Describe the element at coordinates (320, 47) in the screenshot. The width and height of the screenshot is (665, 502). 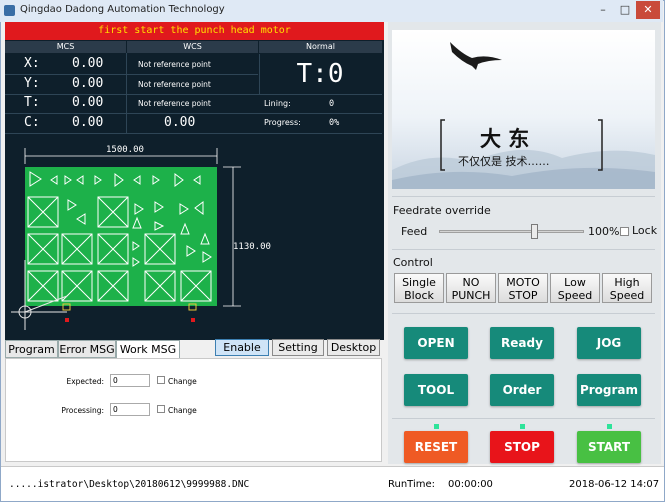
I see `mode-label: Normal` at that location.